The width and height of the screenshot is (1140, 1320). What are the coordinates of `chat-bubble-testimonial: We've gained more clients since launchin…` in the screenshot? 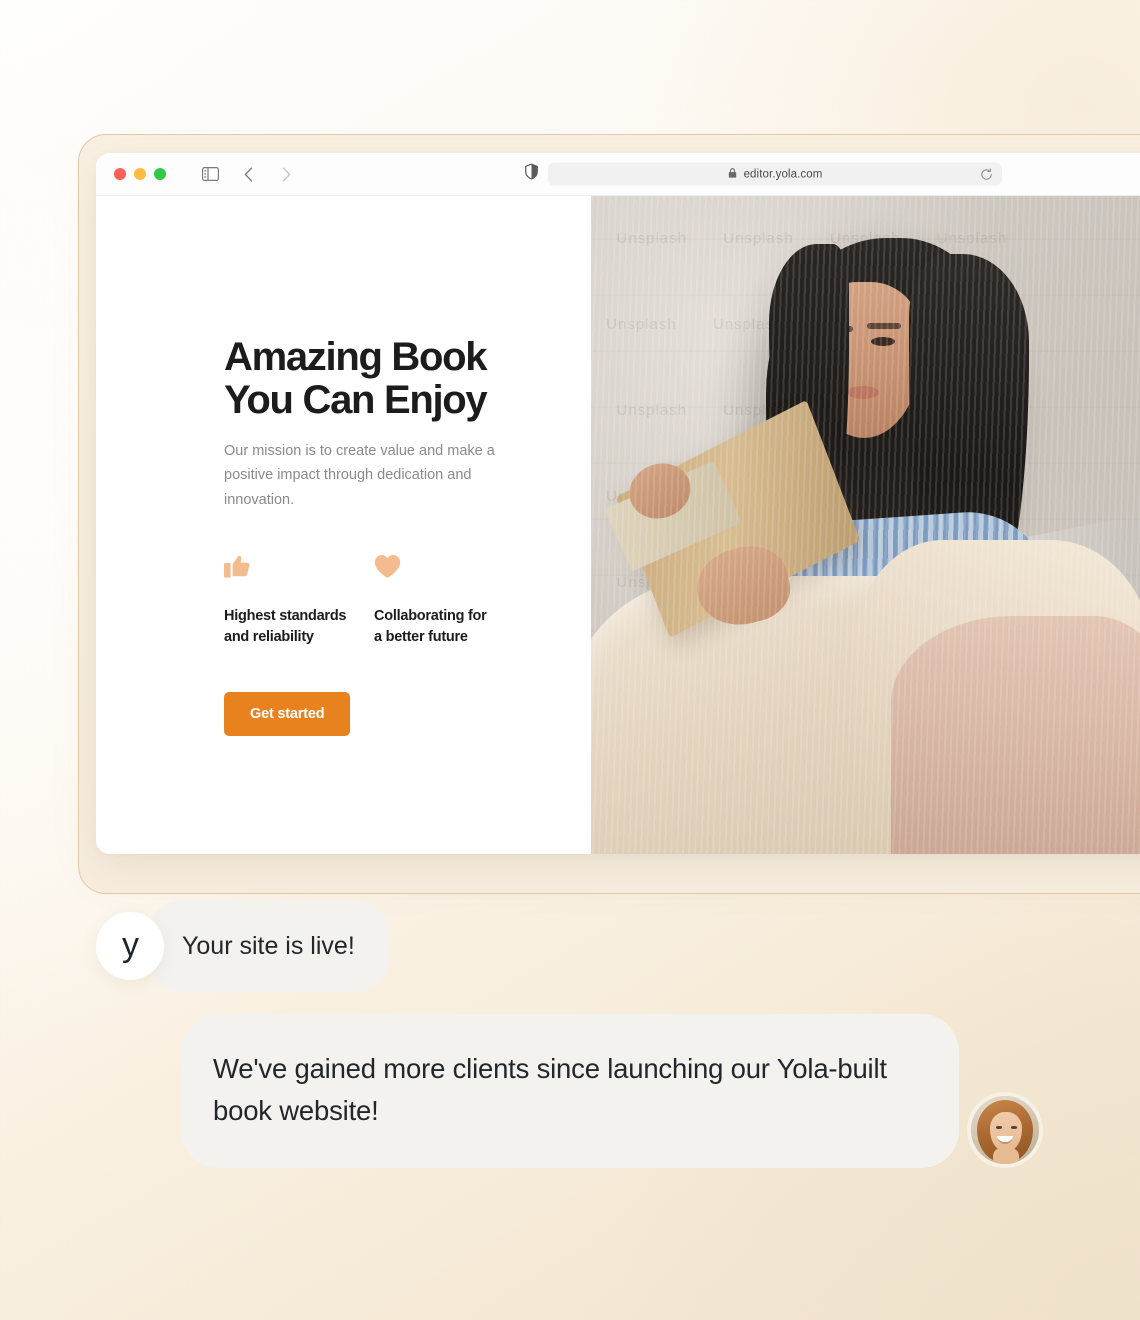 It's located at (570, 1091).